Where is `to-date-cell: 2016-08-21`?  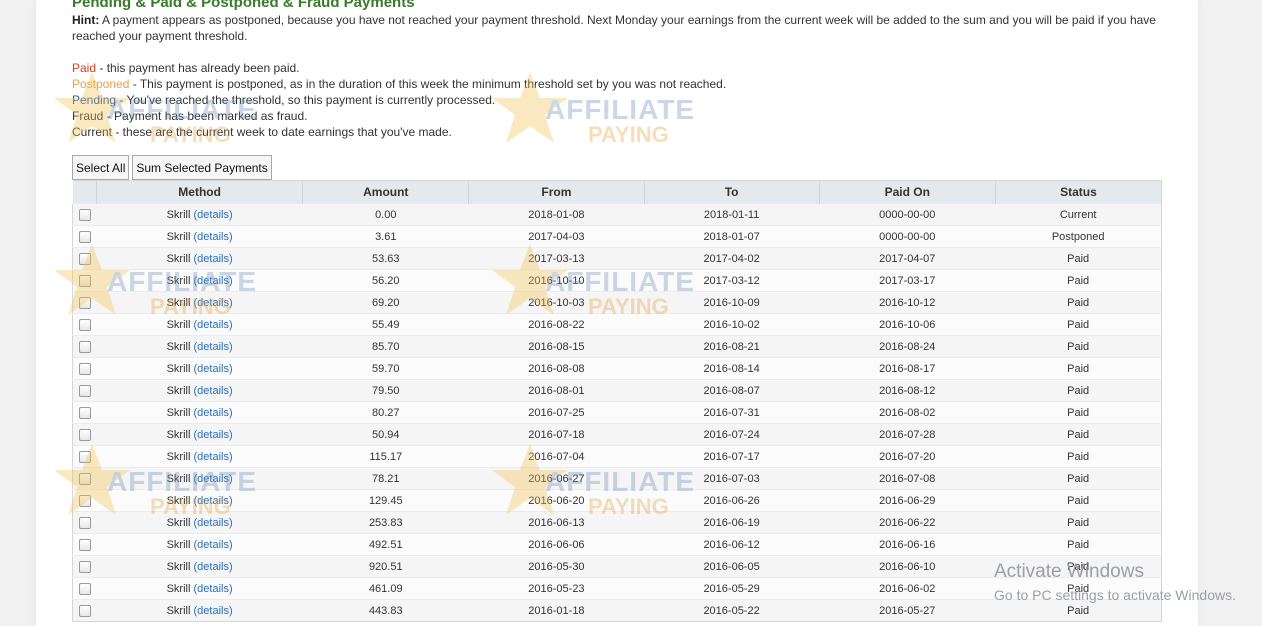
to-date-cell: 2016-08-21 is located at coordinates (732, 346).